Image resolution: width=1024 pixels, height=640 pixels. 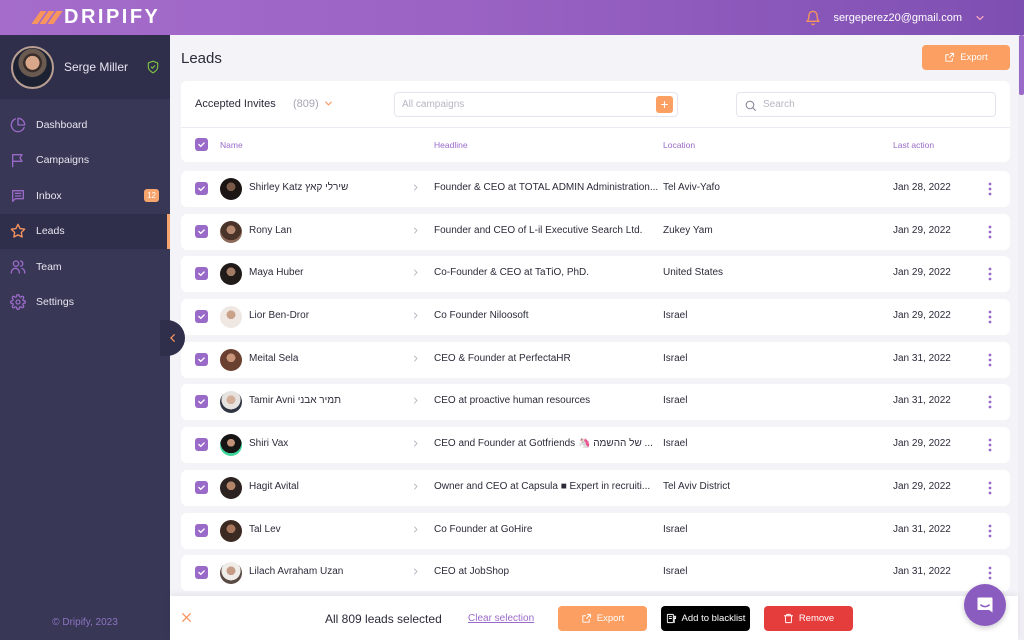 What do you see at coordinates (270, 230) in the screenshot?
I see `lead-name: Rony Lan` at bounding box center [270, 230].